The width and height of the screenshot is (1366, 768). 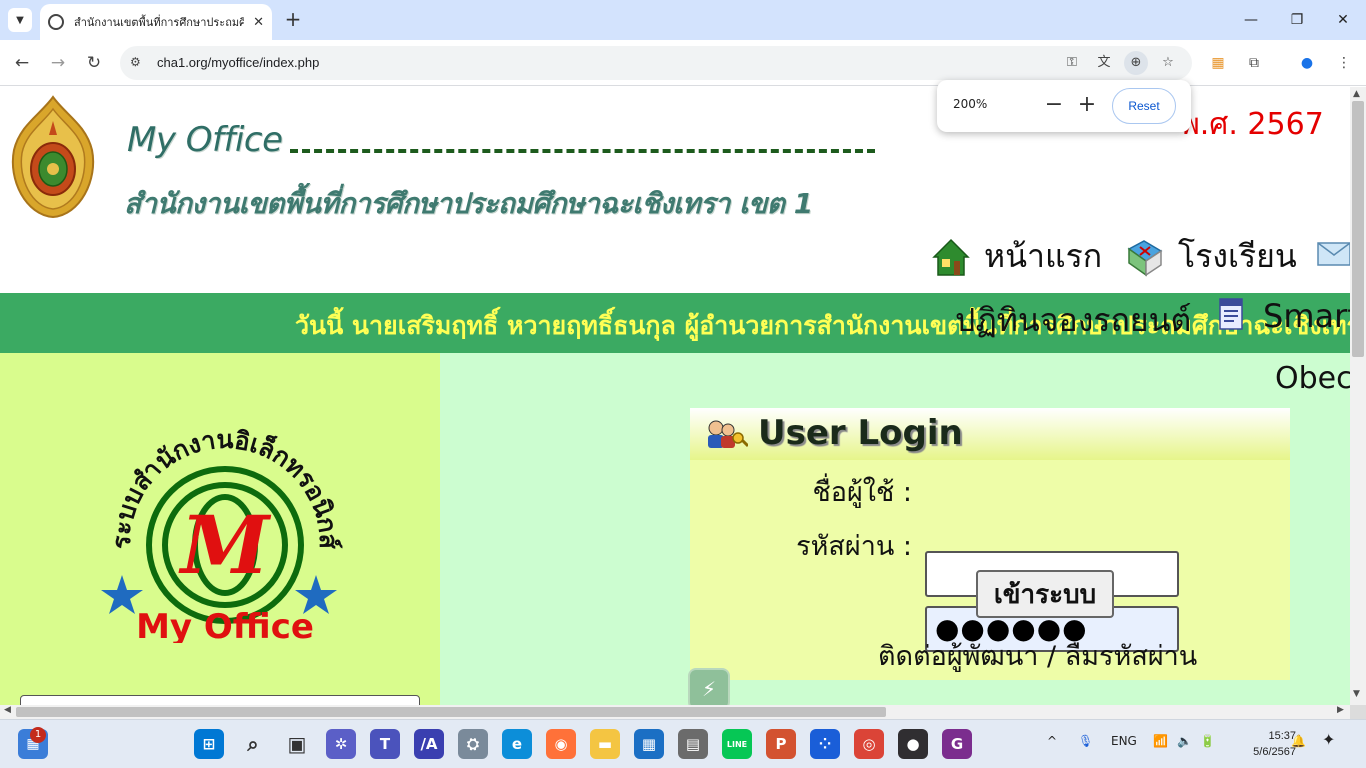 I want to click on extension-app-icon: ▦, so click(x=1218, y=63).